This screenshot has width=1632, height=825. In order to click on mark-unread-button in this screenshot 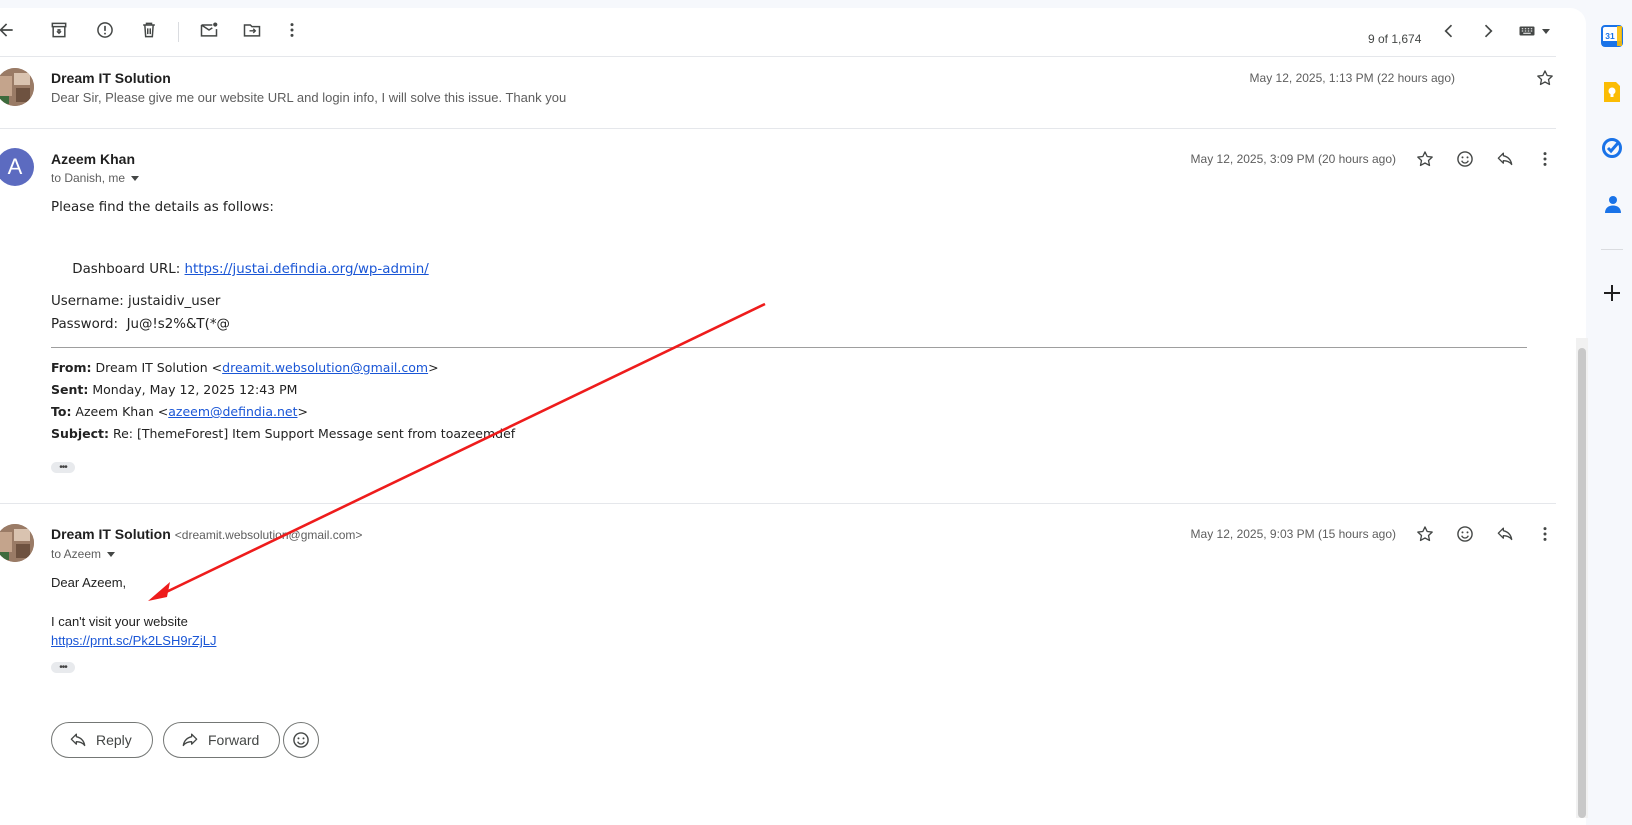, I will do `click(209, 30)`.